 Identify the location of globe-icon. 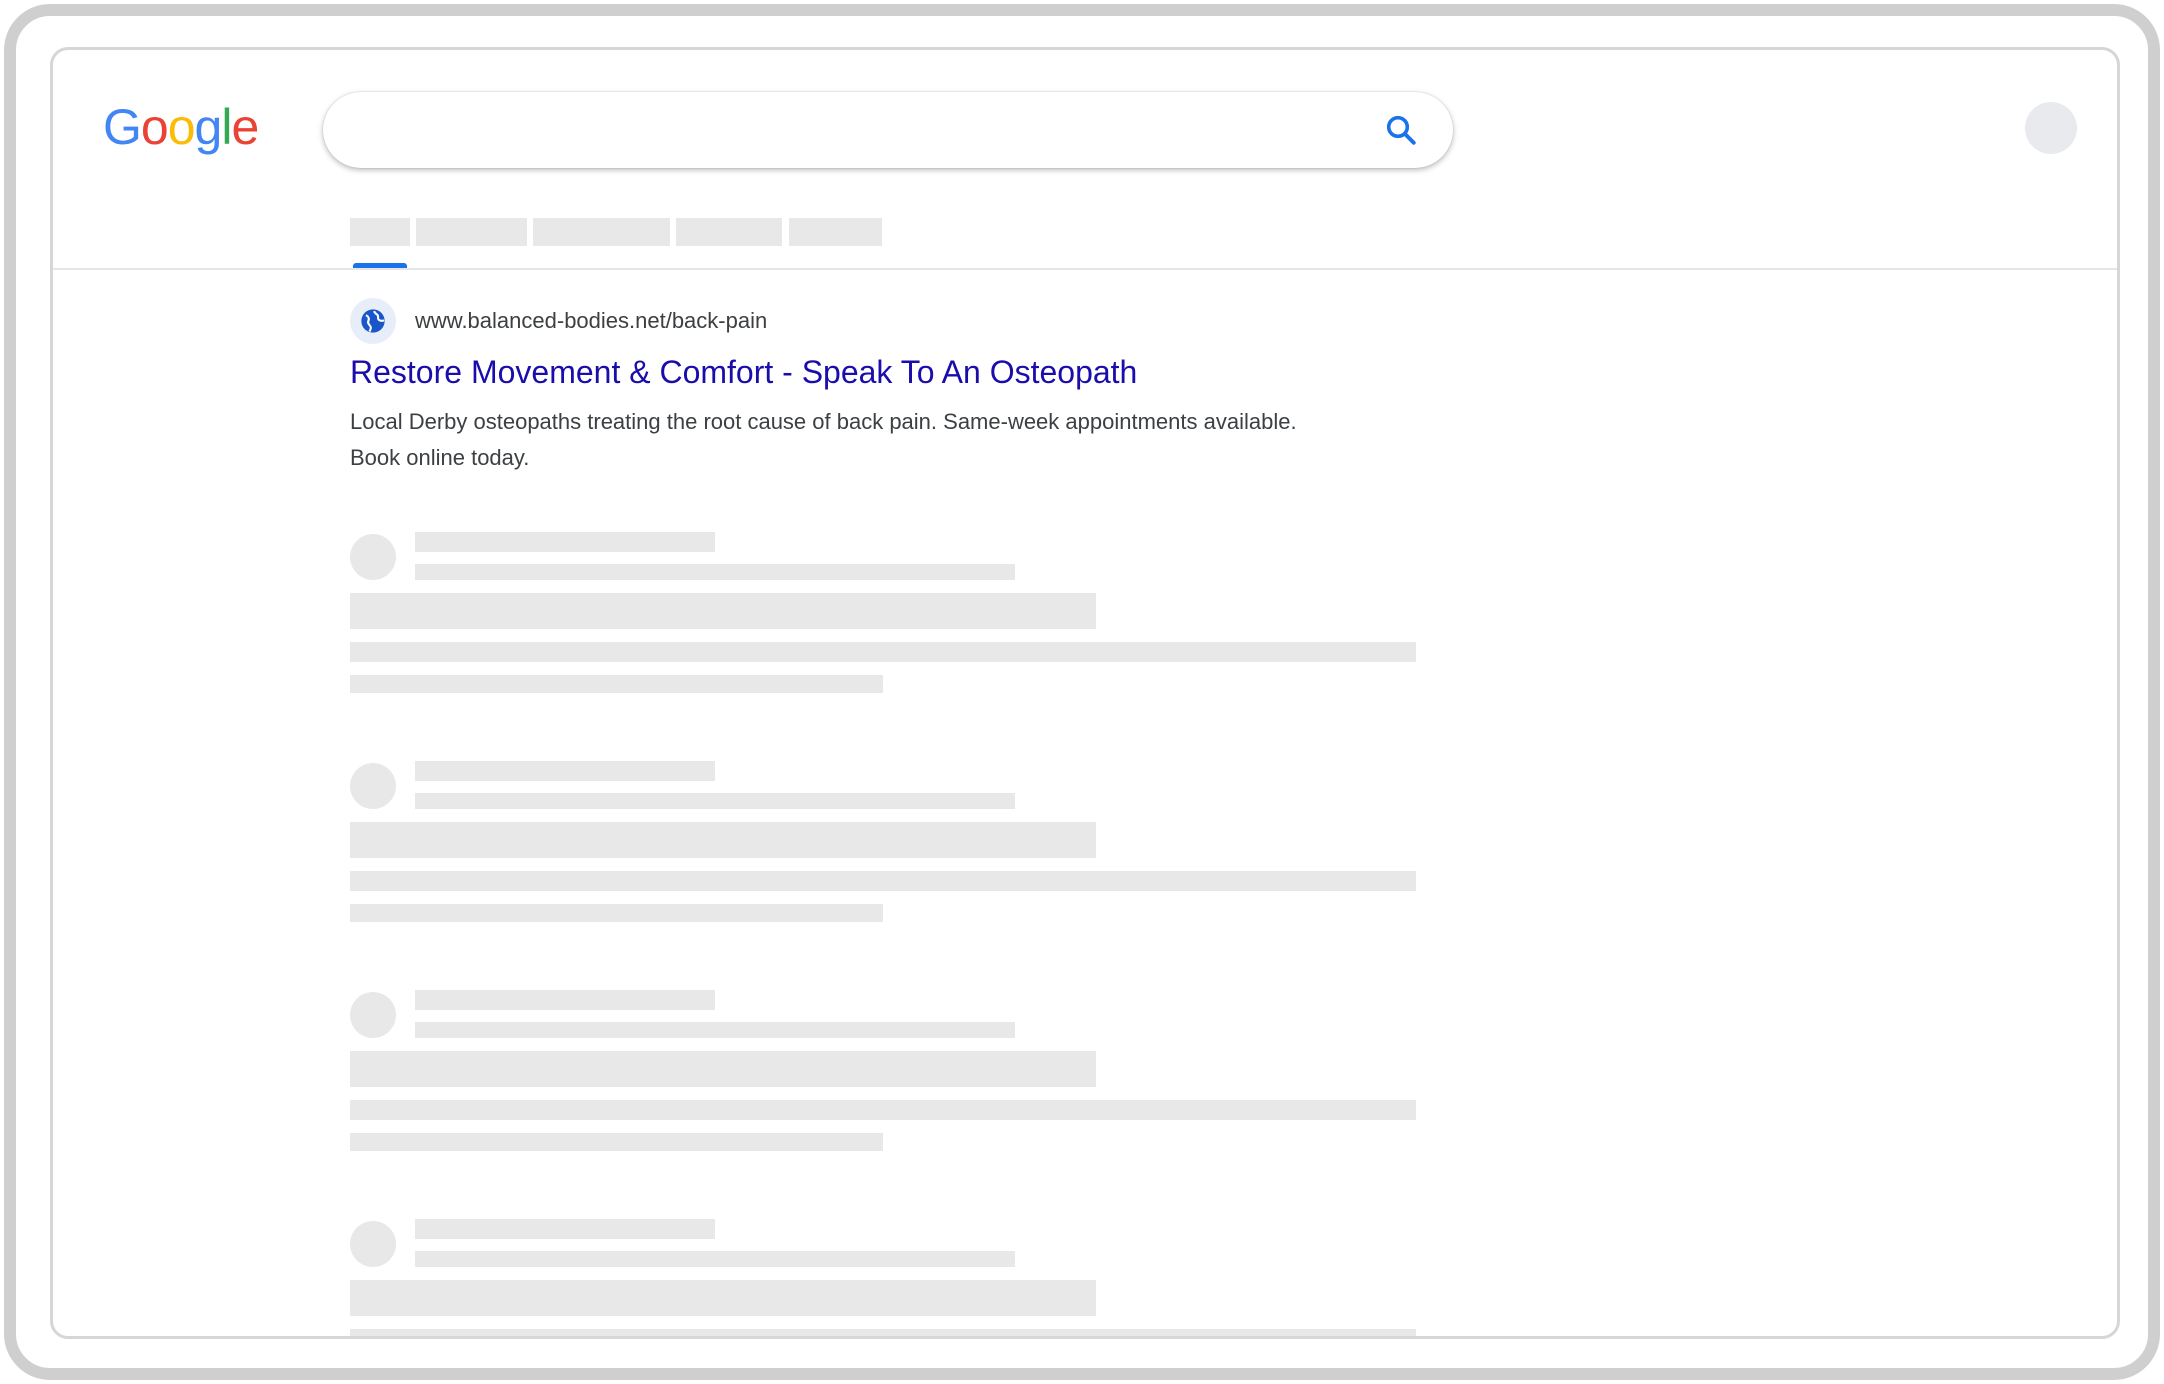
(373, 321).